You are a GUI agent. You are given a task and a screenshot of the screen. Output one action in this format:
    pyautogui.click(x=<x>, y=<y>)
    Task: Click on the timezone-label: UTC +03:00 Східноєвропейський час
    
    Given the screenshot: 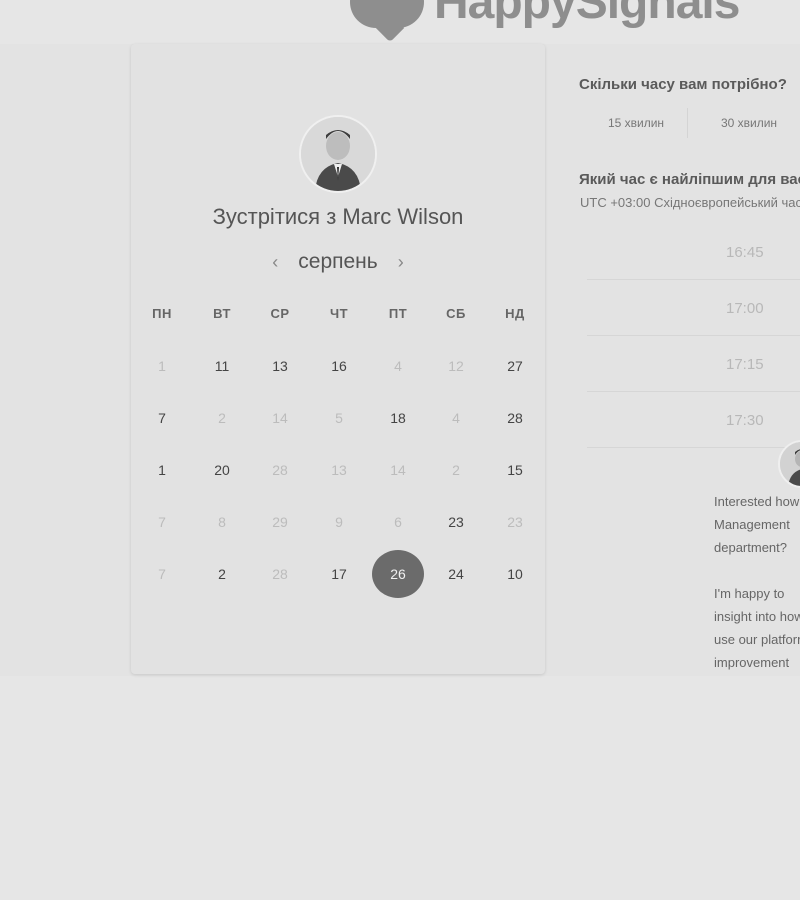 What is the action you would take?
    pyautogui.click(x=690, y=202)
    